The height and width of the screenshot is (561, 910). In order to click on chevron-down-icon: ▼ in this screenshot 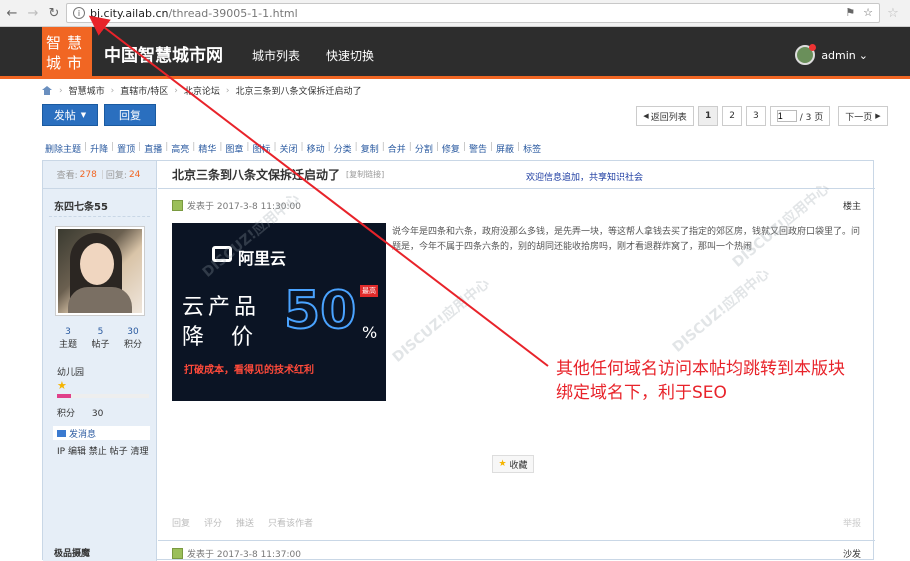, I will do `click(83, 115)`.